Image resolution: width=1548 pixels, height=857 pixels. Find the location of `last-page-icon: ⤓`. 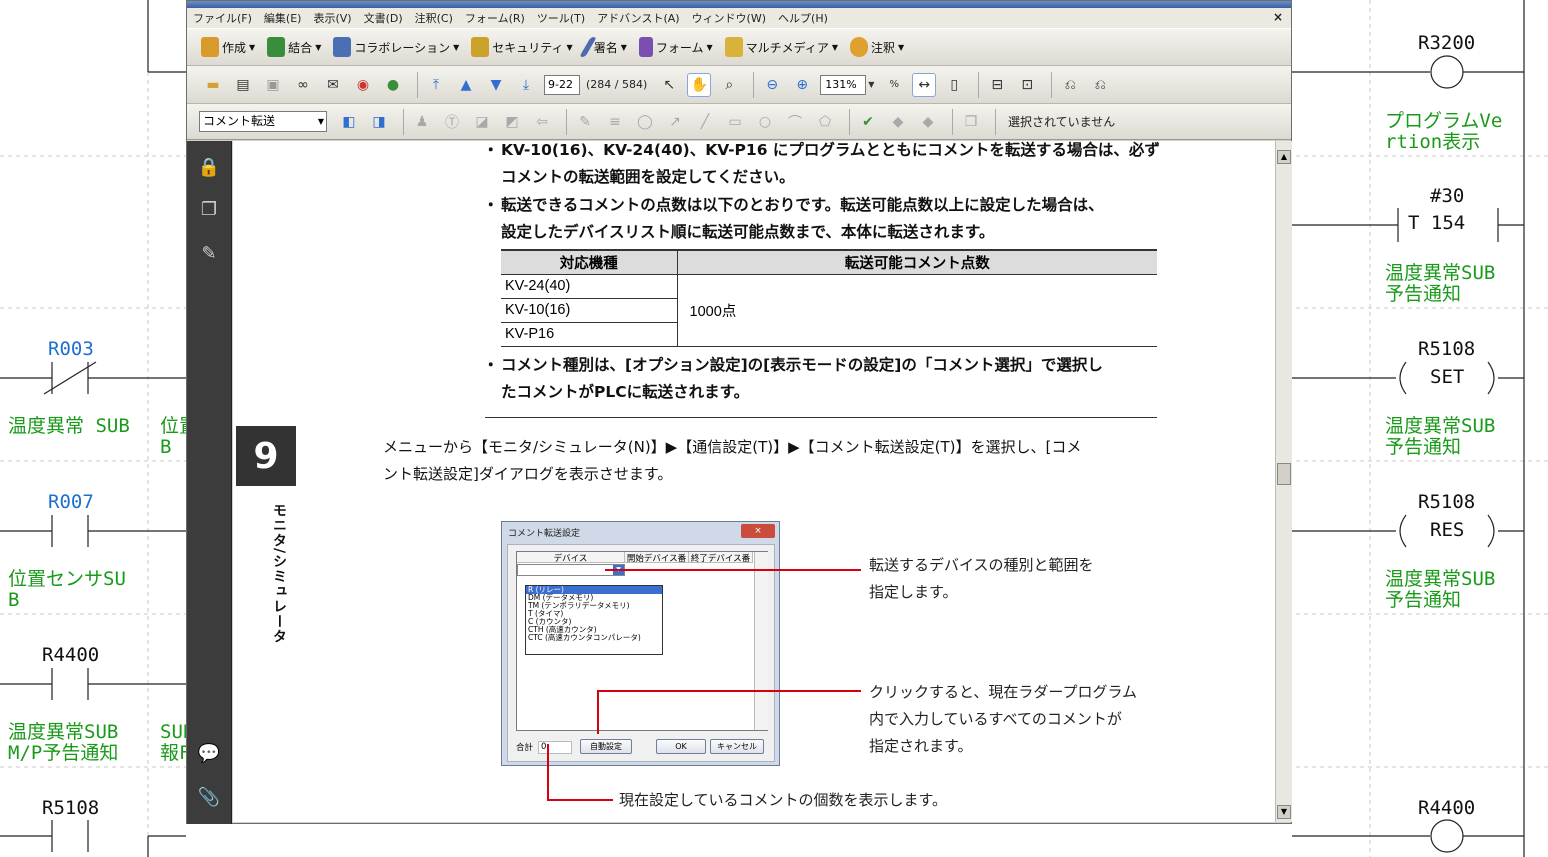

last-page-icon: ⤓ is located at coordinates (526, 85).